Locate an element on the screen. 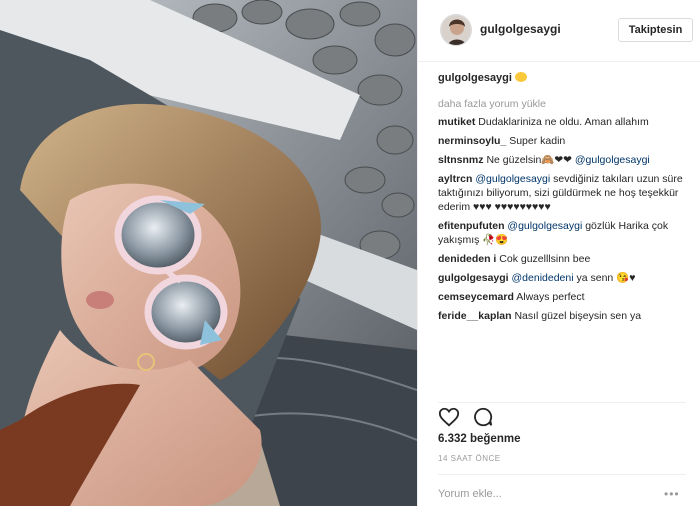  sun-smile-emoji-icon is located at coordinates (520, 77).